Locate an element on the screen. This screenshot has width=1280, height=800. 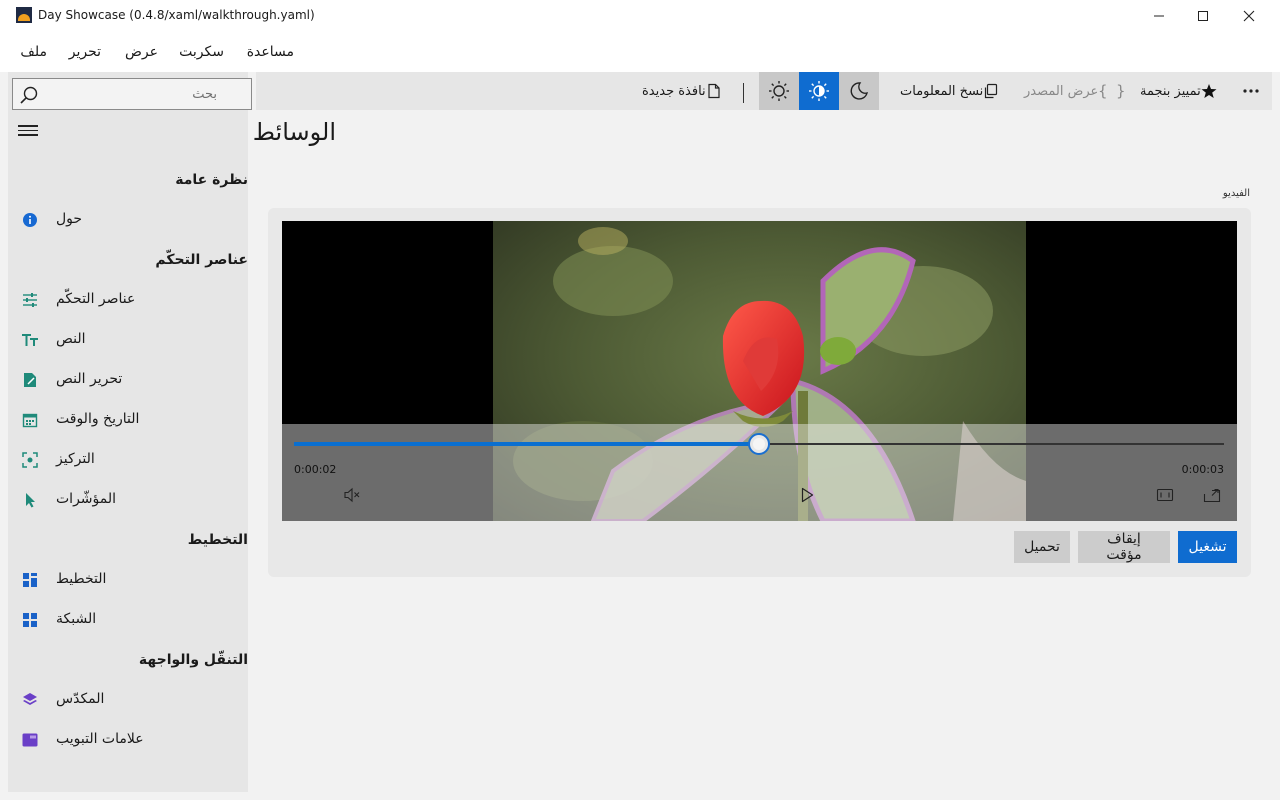
new-window-label: نافذة جديدة is located at coordinates (674, 91).